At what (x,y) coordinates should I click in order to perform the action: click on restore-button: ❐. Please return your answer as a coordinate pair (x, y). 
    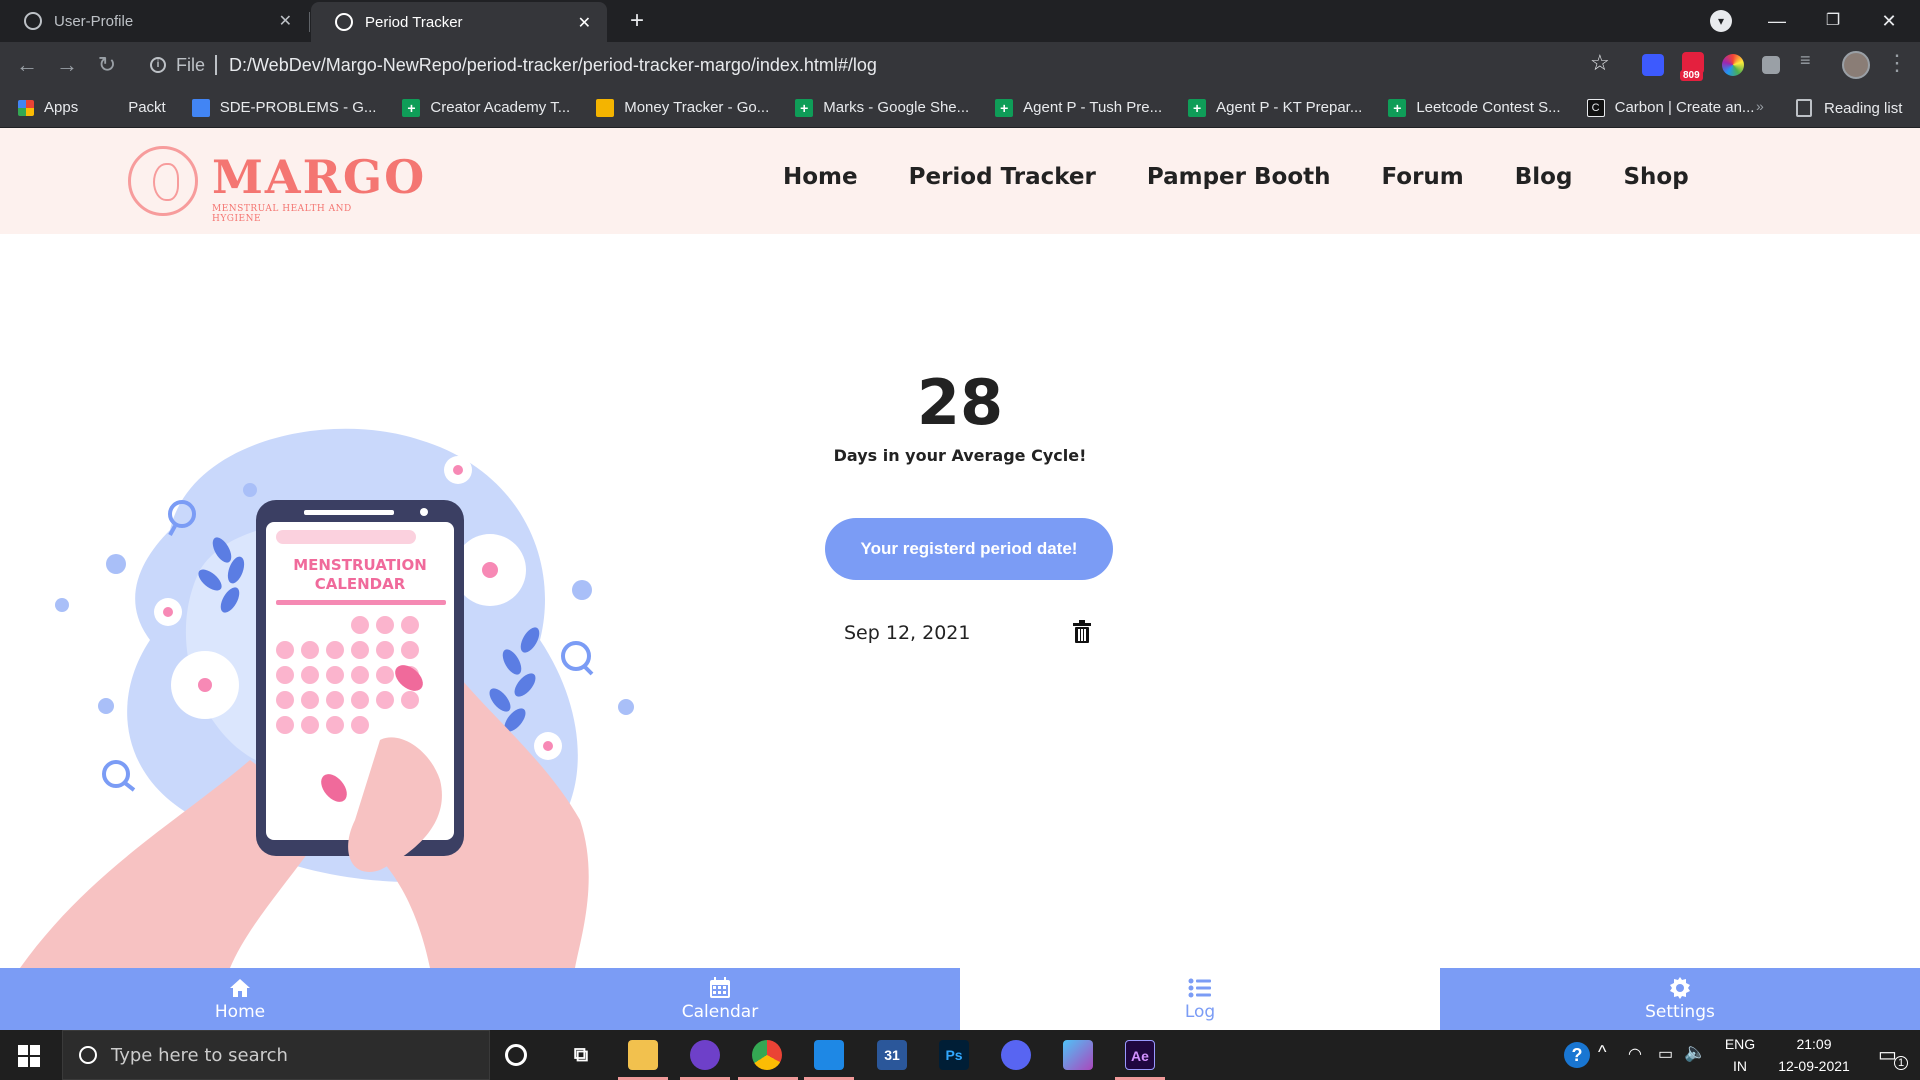
    Looking at the image, I should click on (1833, 21).